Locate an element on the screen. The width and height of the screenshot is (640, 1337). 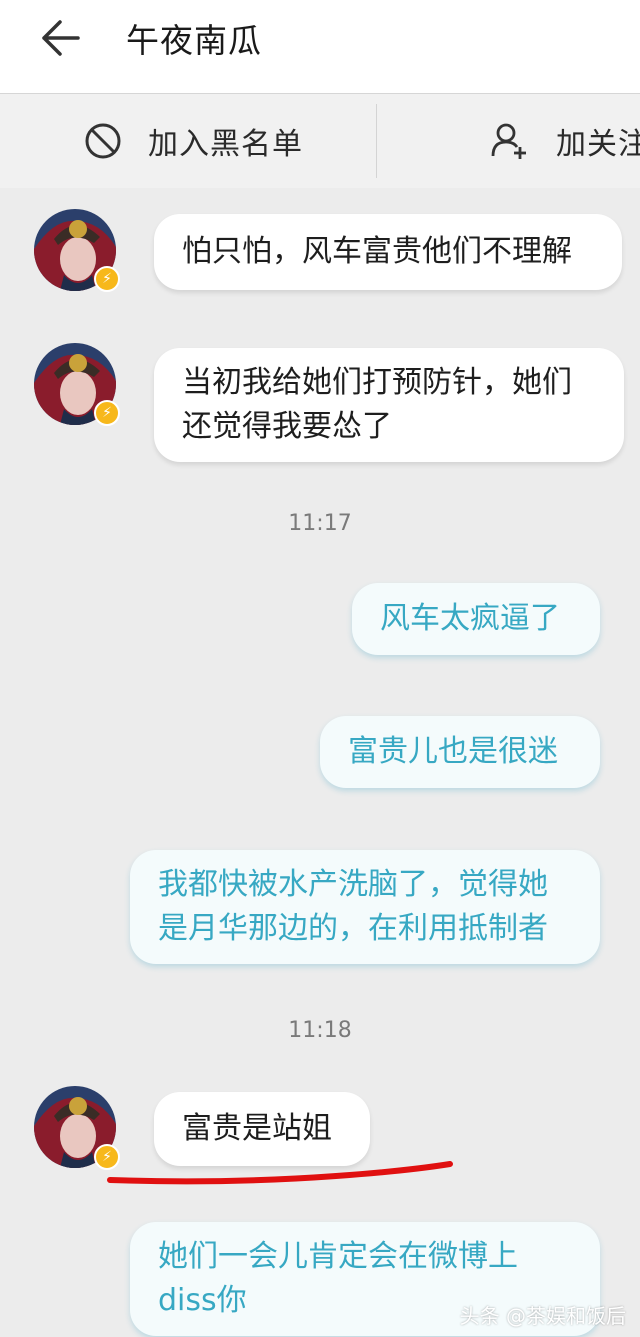
follow-label: 加关注 is located at coordinates (598, 144).